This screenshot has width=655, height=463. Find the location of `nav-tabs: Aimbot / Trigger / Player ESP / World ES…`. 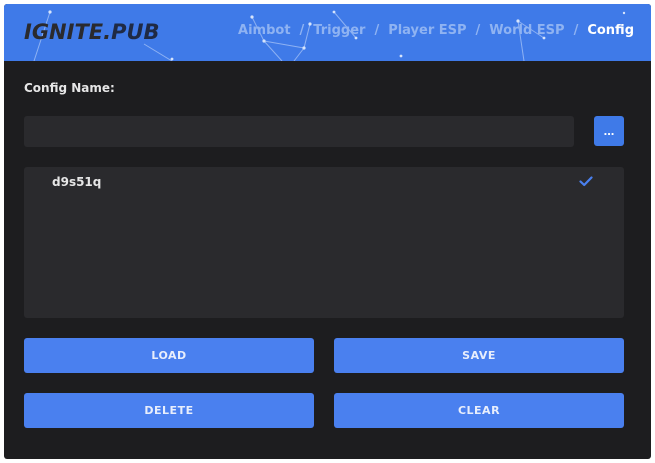

nav-tabs: Aimbot / Trigger / Player ESP / World ES… is located at coordinates (436, 30).